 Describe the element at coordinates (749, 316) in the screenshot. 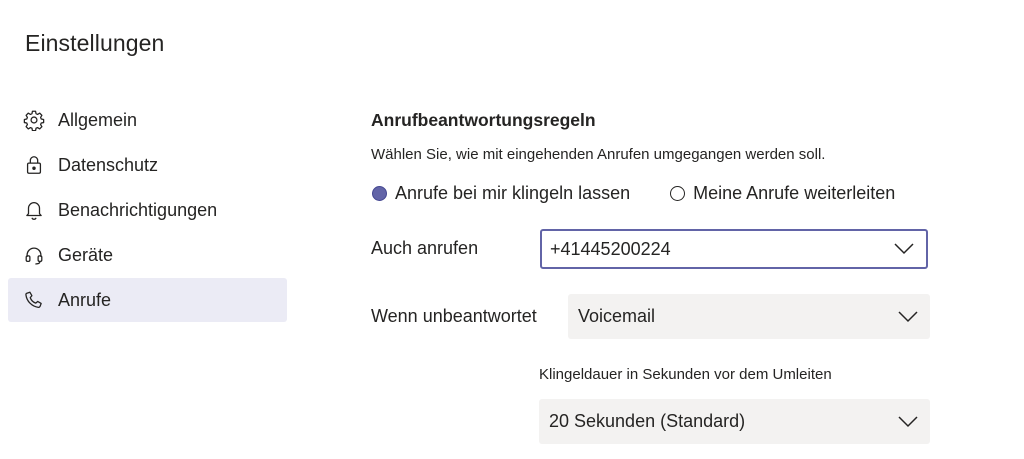

I see `unanswered-select: Voicemail` at that location.